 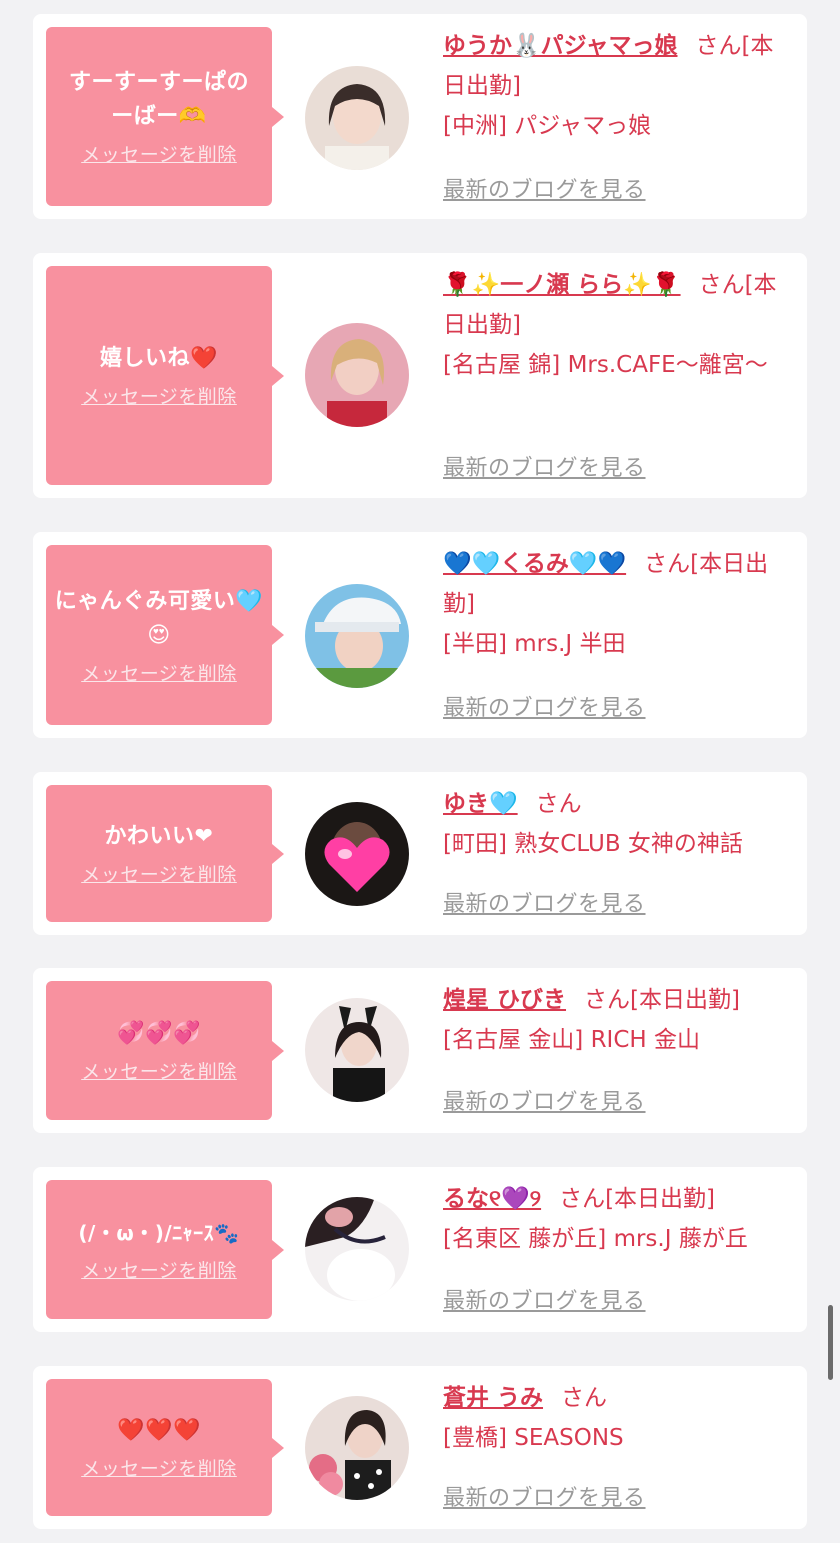 What do you see at coordinates (593, 844) in the screenshot?
I see `shop-name: [町田] 熟女CLUB 女神の神話` at bounding box center [593, 844].